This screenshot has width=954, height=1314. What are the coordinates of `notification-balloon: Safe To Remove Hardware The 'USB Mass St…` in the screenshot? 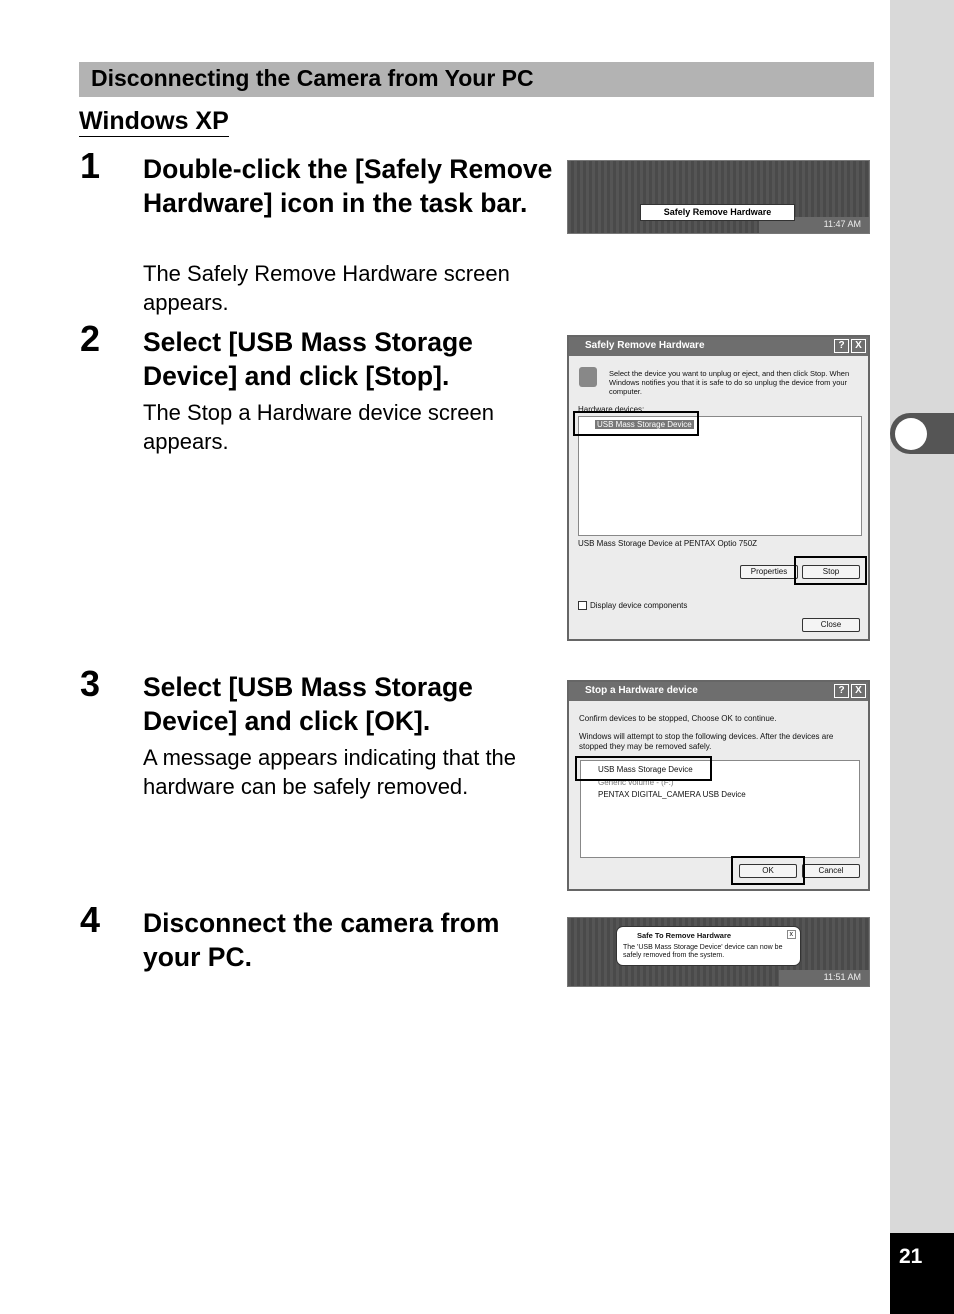 It's located at (708, 946).